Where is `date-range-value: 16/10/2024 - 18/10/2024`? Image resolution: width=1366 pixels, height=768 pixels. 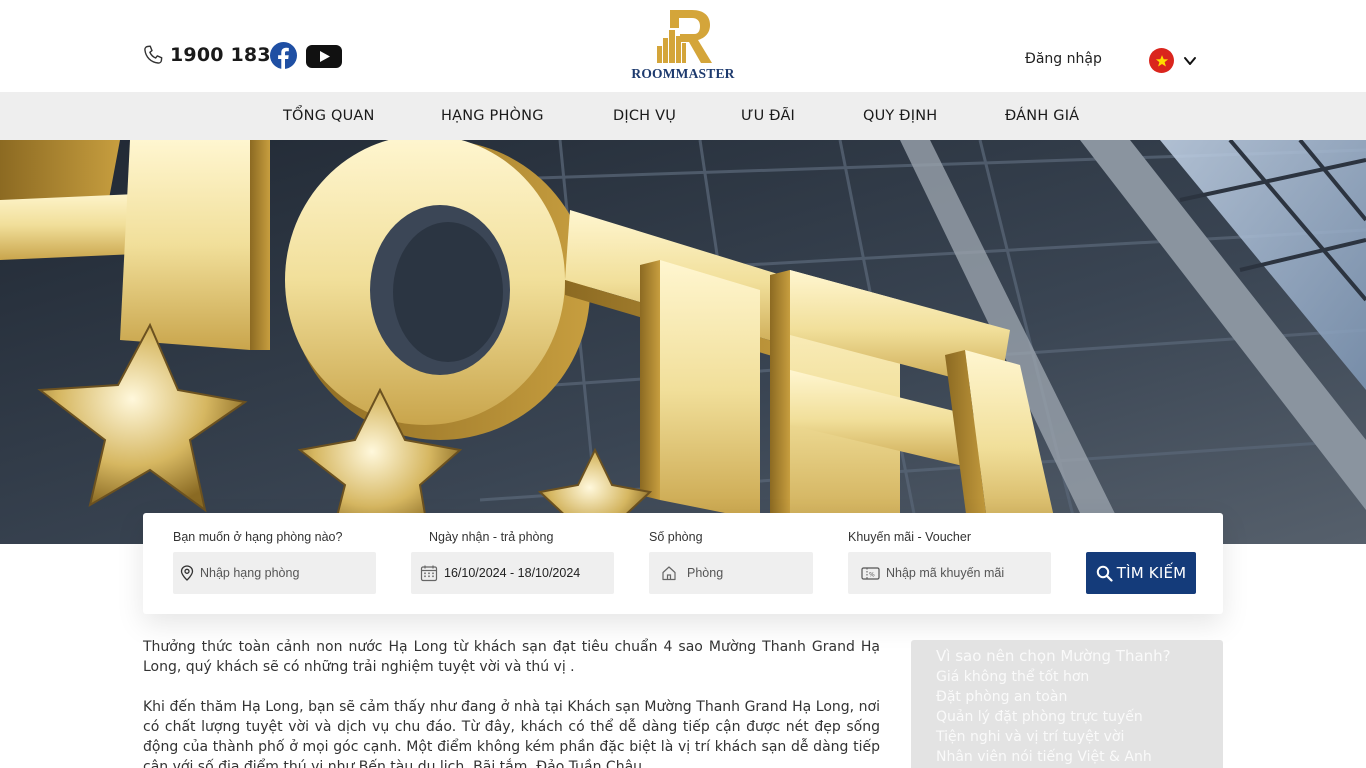 date-range-value: 16/10/2024 - 18/10/2024 is located at coordinates (512, 573).